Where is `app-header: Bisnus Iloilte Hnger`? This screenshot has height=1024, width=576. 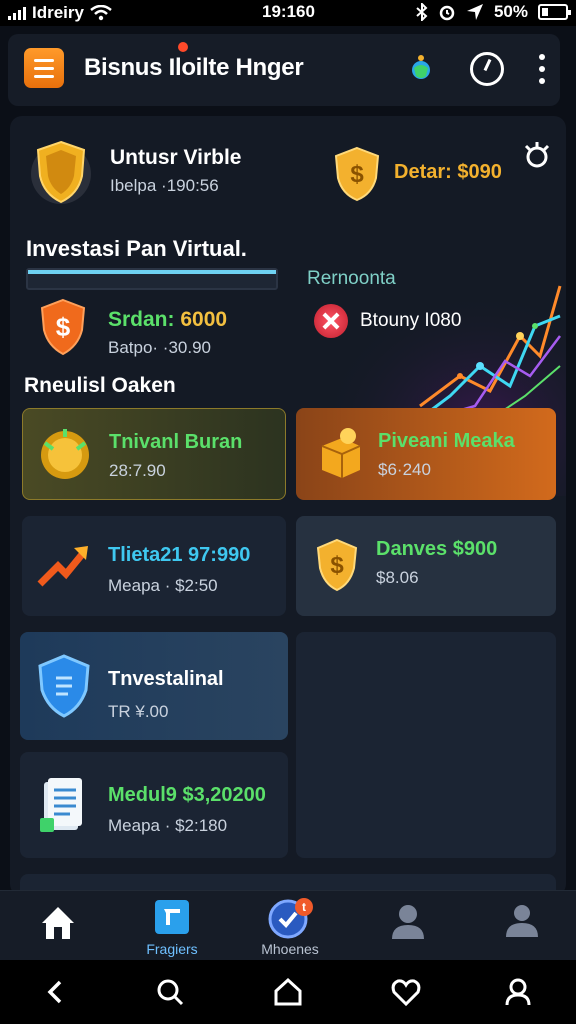 app-header: Bisnus Iloilte Hnger is located at coordinates (284, 70).